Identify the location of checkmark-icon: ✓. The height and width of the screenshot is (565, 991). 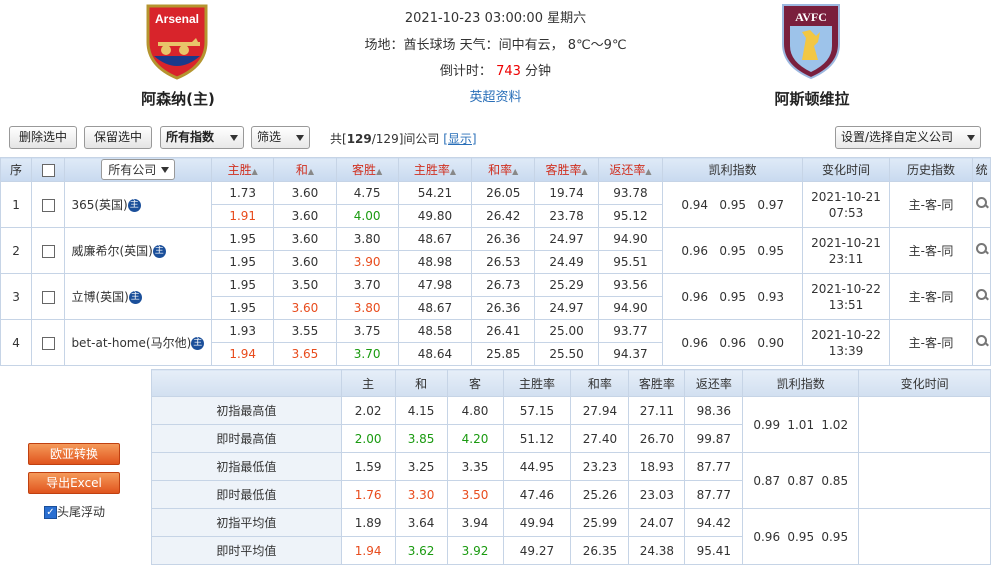
(50, 512).